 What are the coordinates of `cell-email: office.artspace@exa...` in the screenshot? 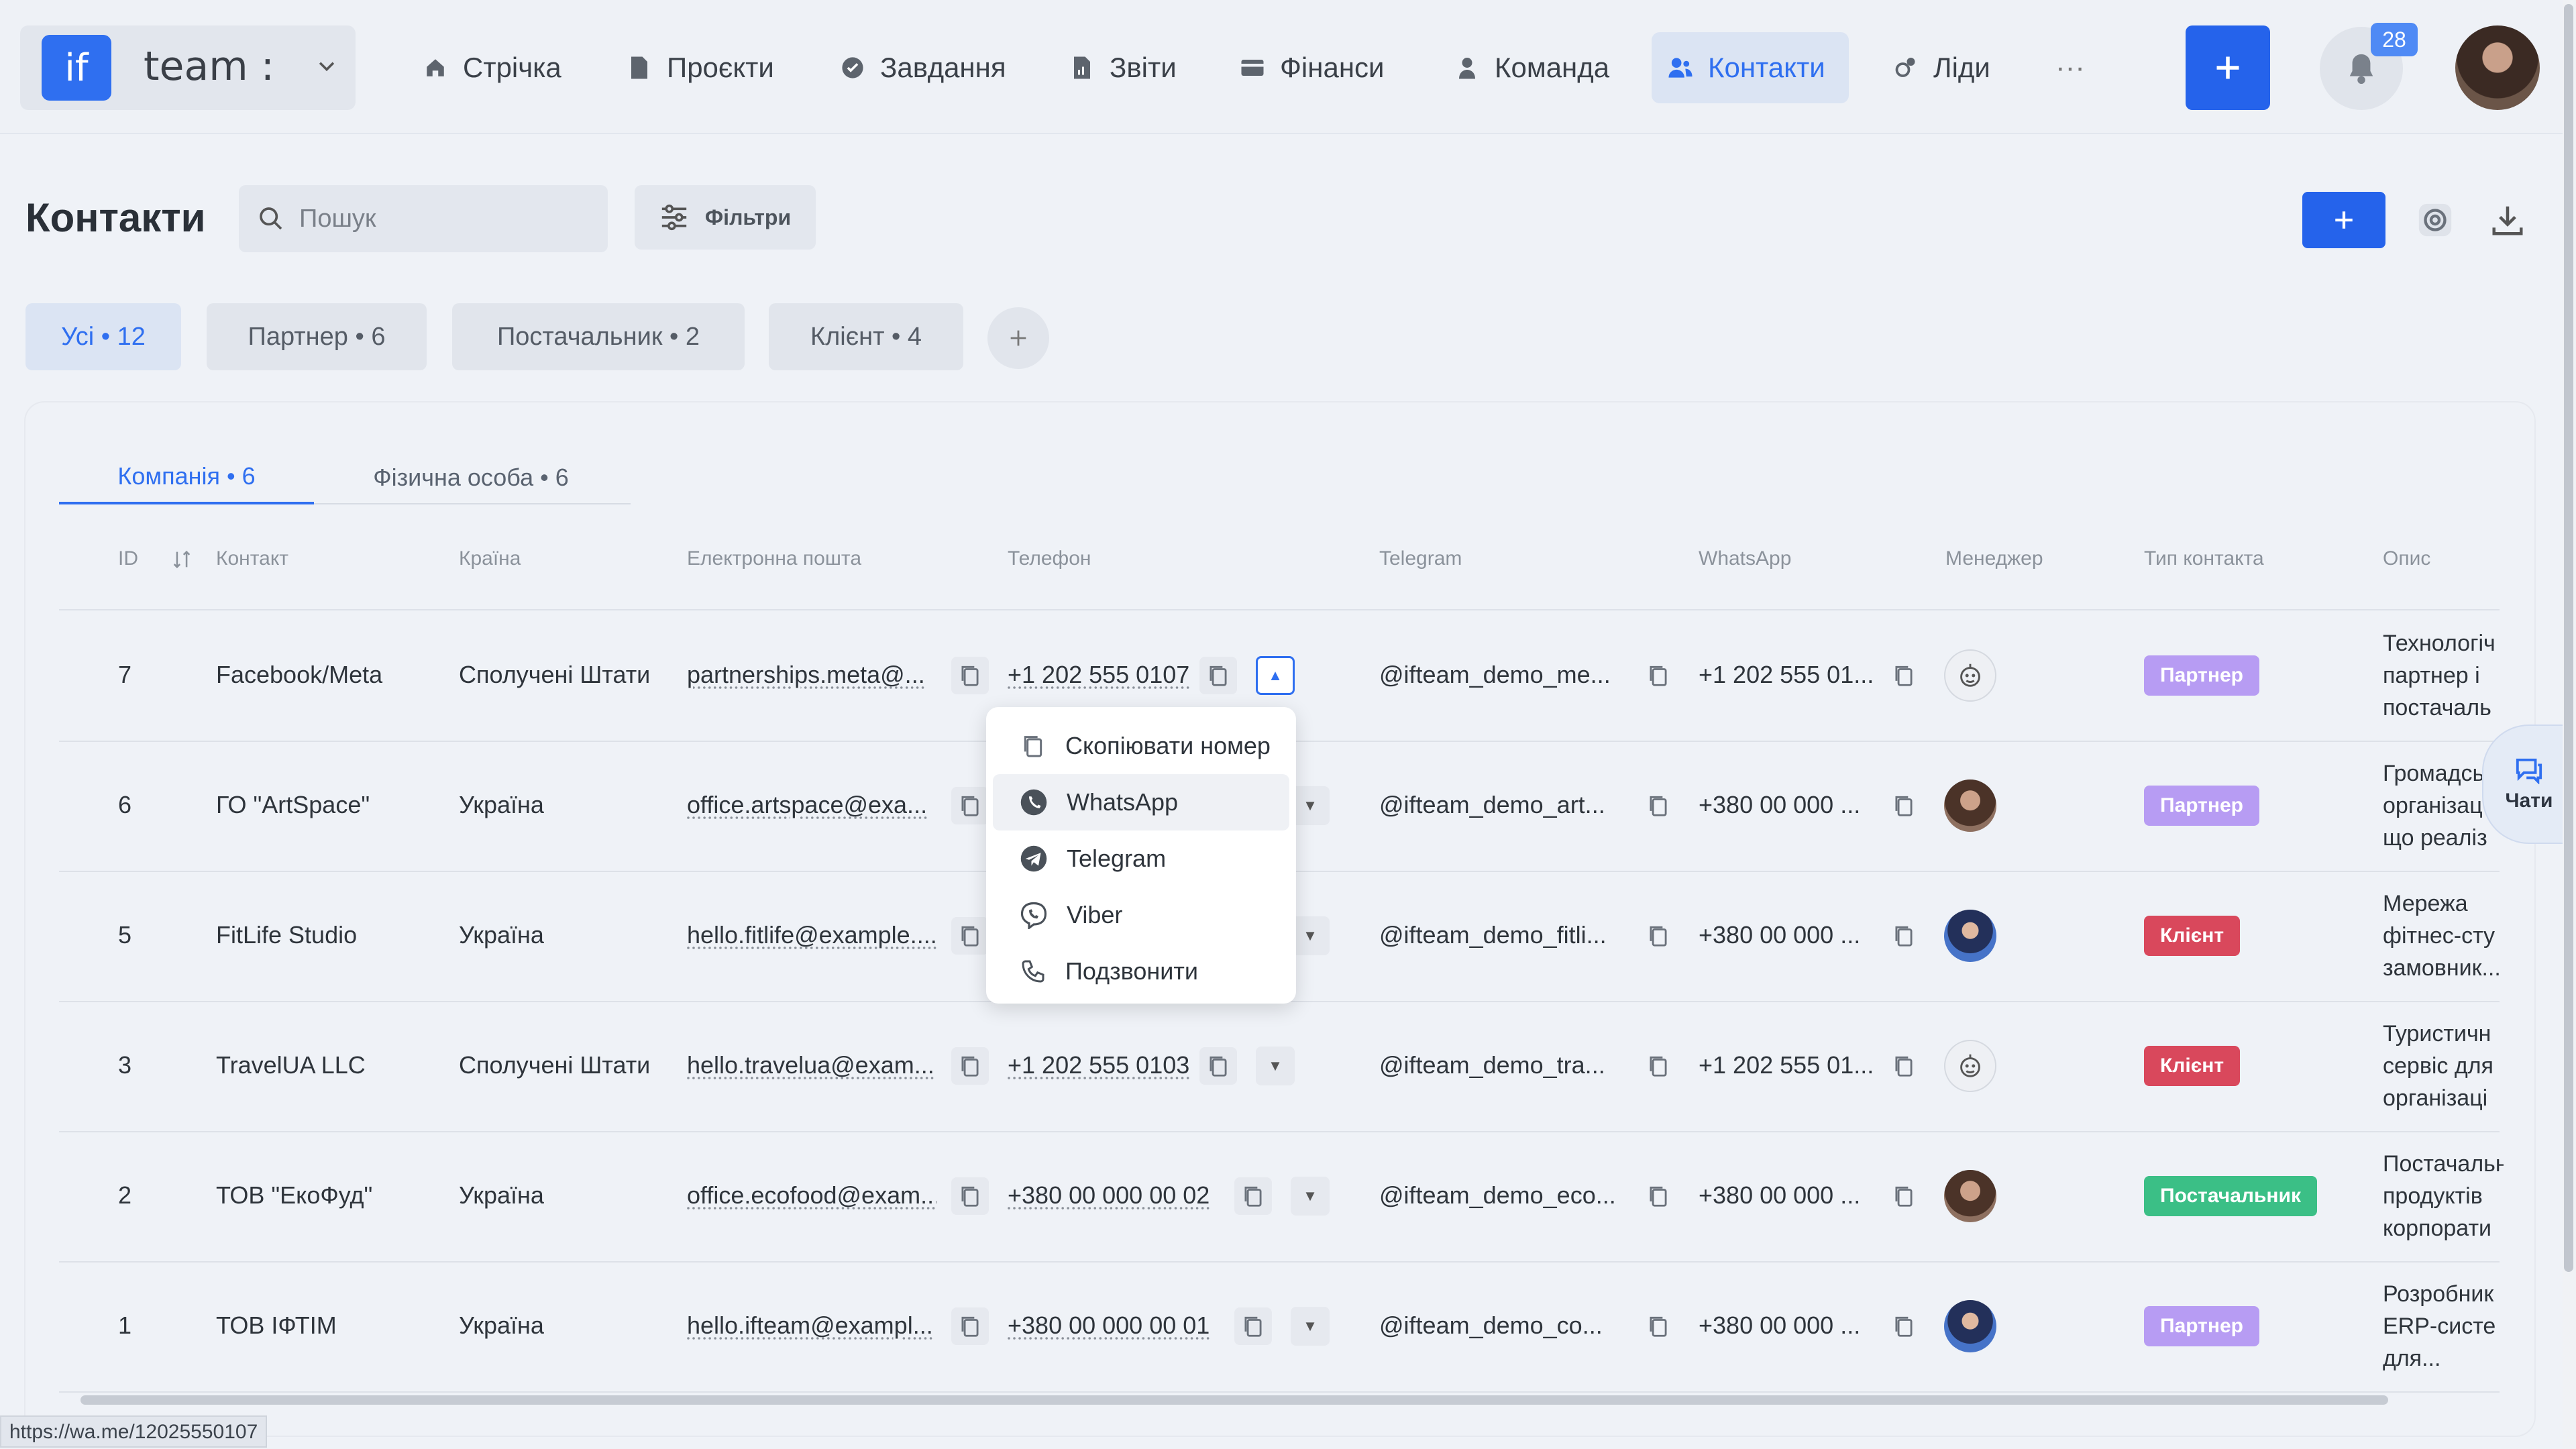 It's located at (811, 805).